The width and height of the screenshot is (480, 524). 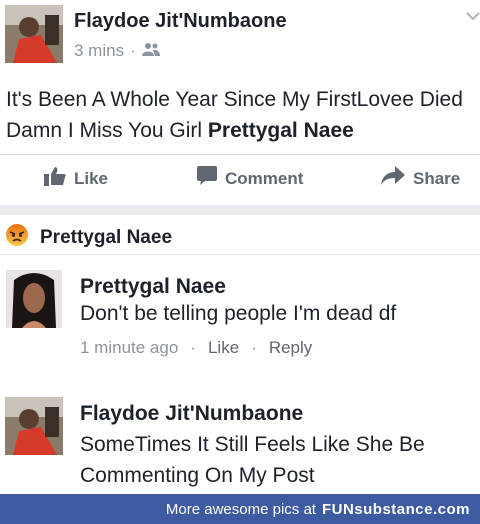 I want to click on watermark-footer: More awesome pics at FUNsubstance.com, so click(x=240, y=509).